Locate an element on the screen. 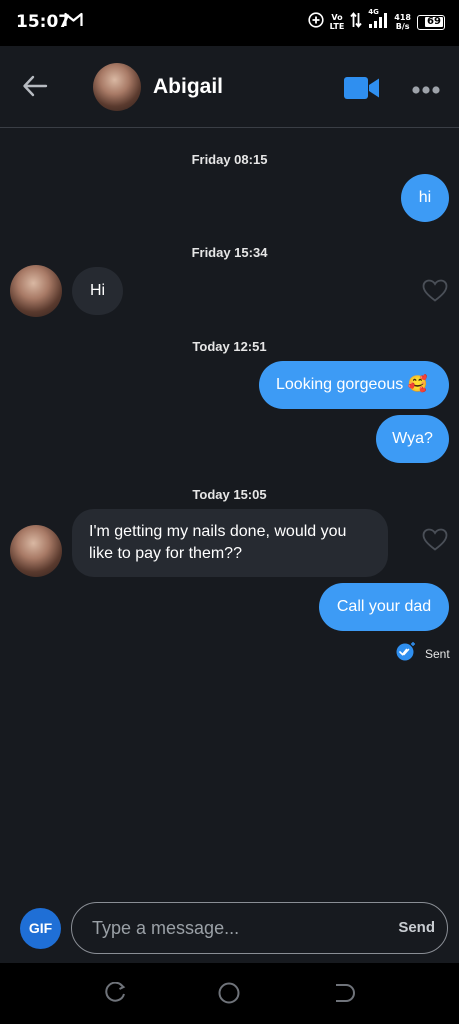 Image resolution: width=459 pixels, height=1024 pixels. volte-top: Vo is located at coordinates (337, 17).